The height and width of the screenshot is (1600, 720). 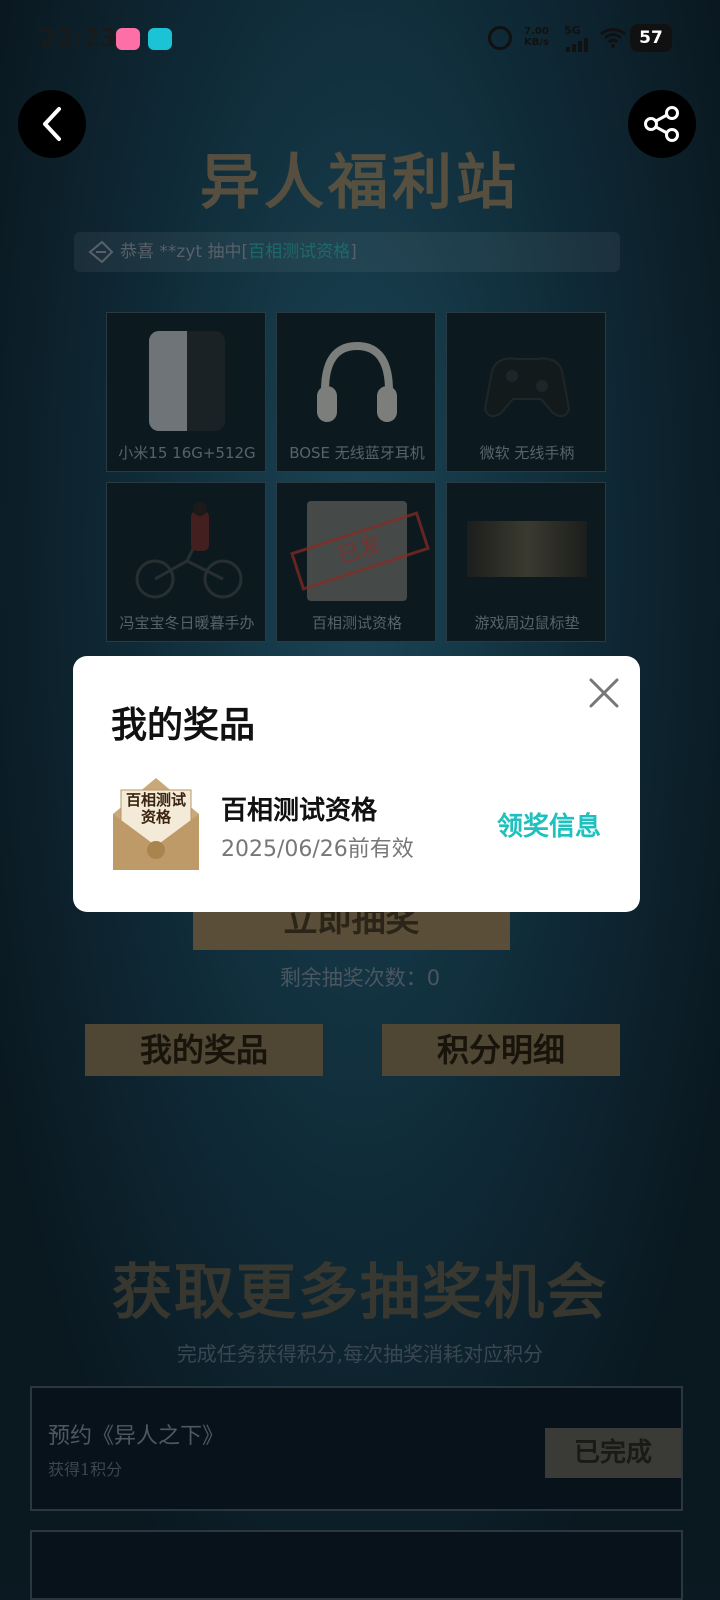 What do you see at coordinates (356, 784) in the screenshot?
I see `my-prizes-dialog: 我的奖品 百相测试 资格 百相测试资格 2025/06/26前有效 领奖信息` at bounding box center [356, 784].